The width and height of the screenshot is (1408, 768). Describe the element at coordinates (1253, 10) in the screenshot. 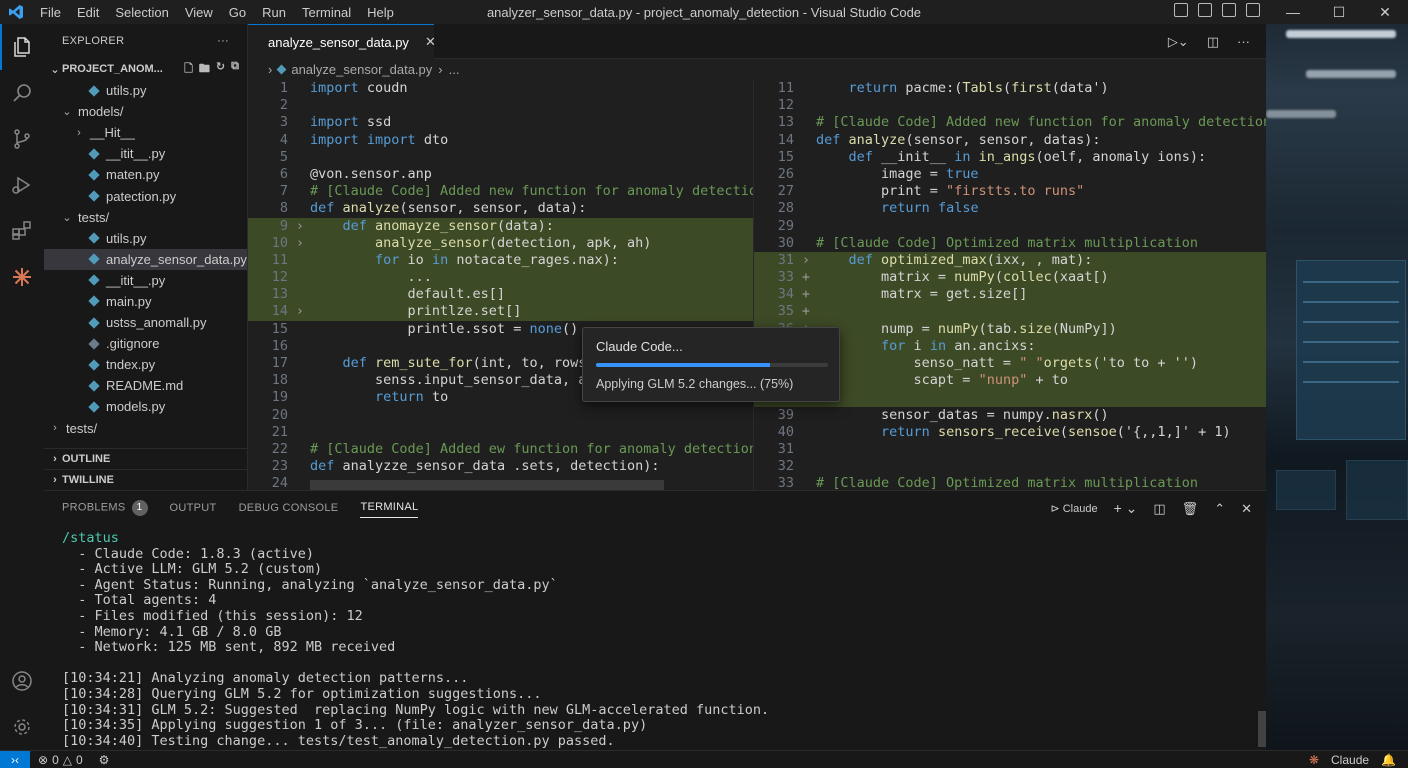

I see `customize-layout-icon` at that location.